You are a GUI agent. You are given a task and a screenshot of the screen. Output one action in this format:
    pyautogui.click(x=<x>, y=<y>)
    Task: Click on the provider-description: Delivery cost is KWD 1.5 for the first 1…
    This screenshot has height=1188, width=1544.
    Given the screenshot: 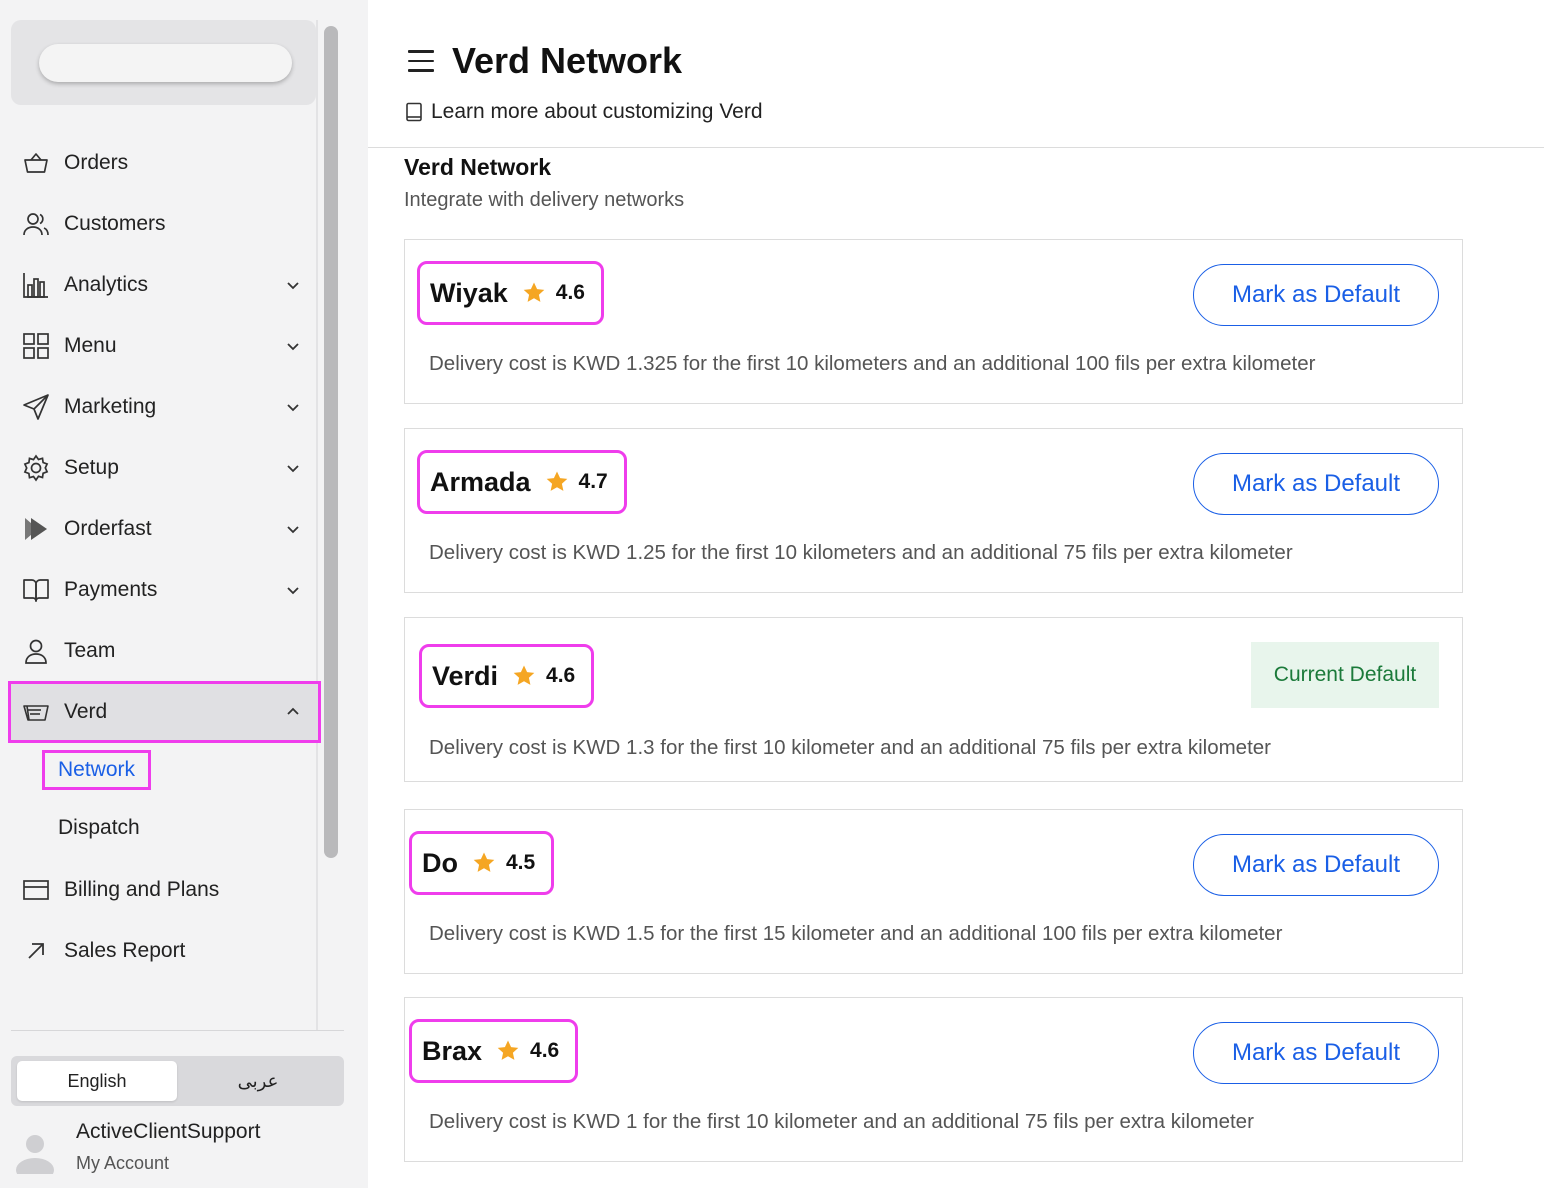 What is the action you would take?
    pyautogui.click(x=856, y=933)
    